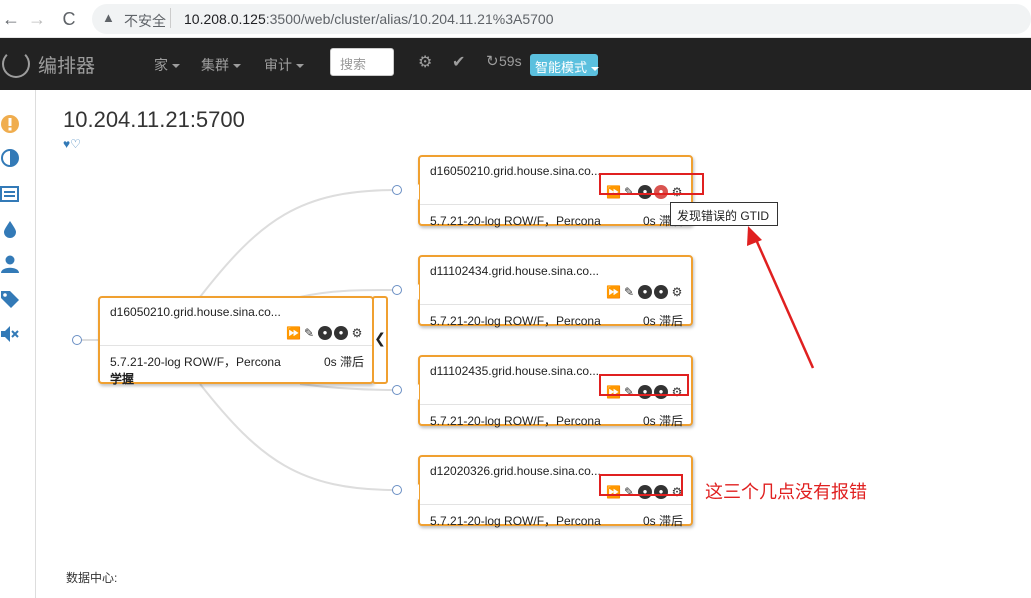 This screenshot has width=1031, height=598. Describe the element at coordinates (92, 578) in the screenshot. I see `datacenter-label: 数据中心:` at that location.